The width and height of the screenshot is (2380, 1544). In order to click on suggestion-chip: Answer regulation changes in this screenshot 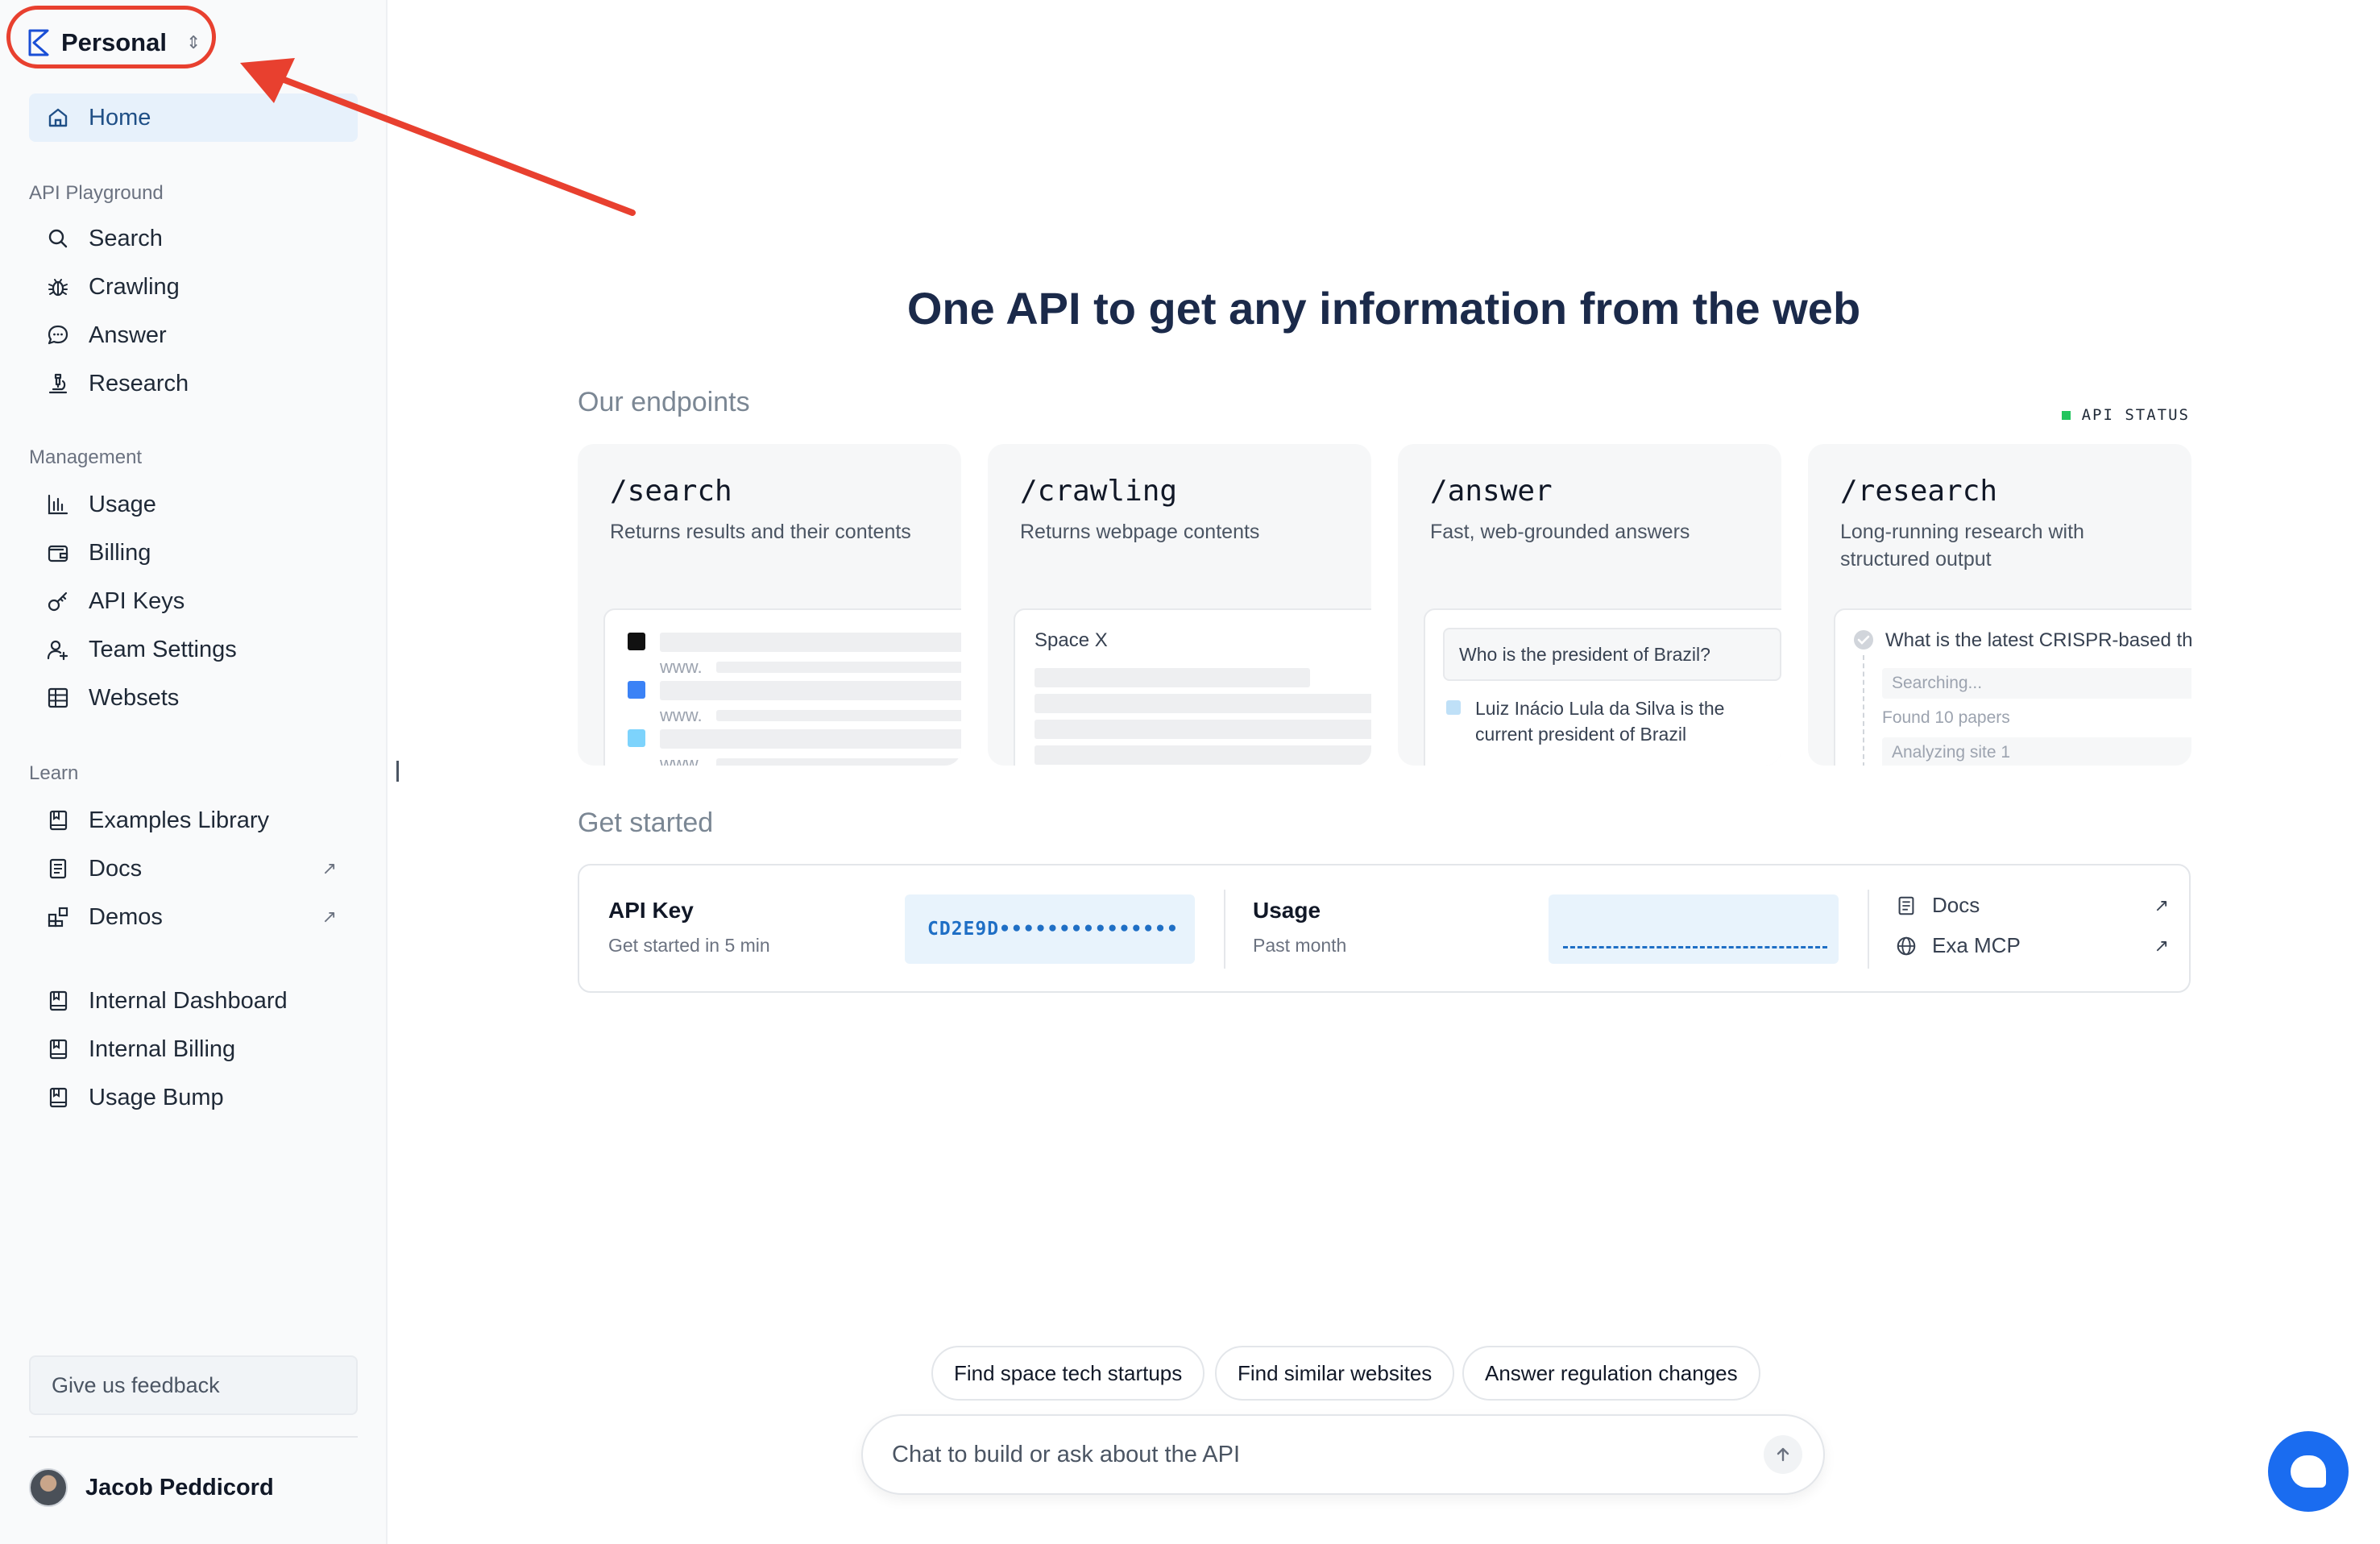, I will do `click(1611, 1373)`.